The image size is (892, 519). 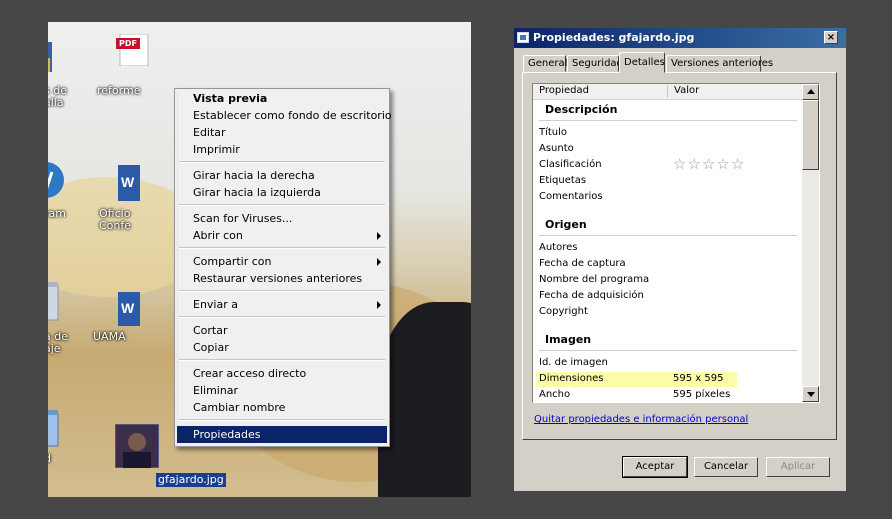 I want to click on menu-item-abrir-con: Abrir con, so click(x=282, y=235).